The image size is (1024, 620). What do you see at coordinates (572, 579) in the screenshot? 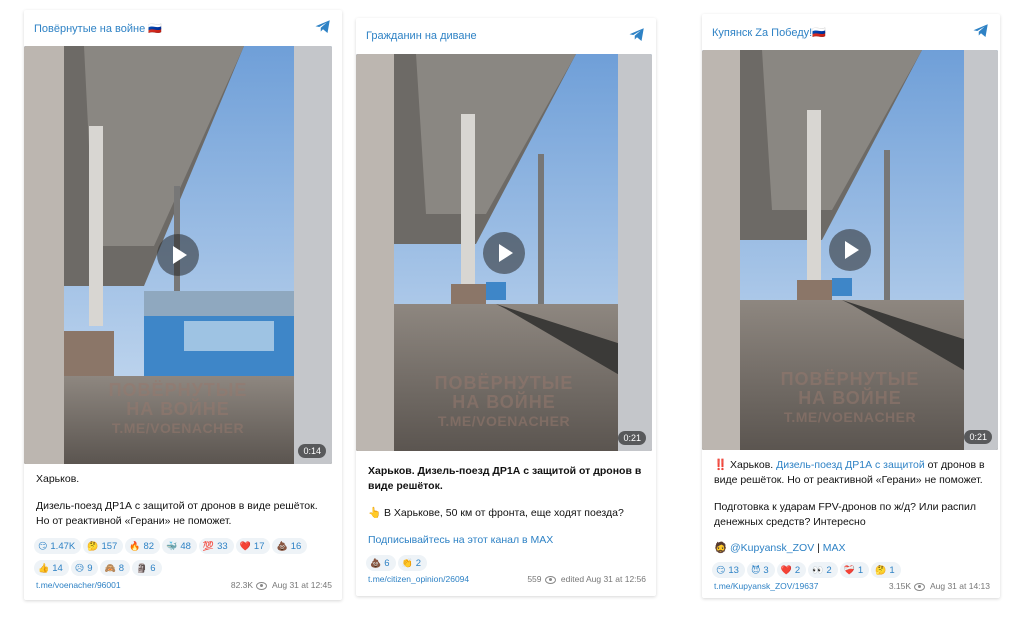
I see `edited-label: edited` at bounding box center [572, 579].